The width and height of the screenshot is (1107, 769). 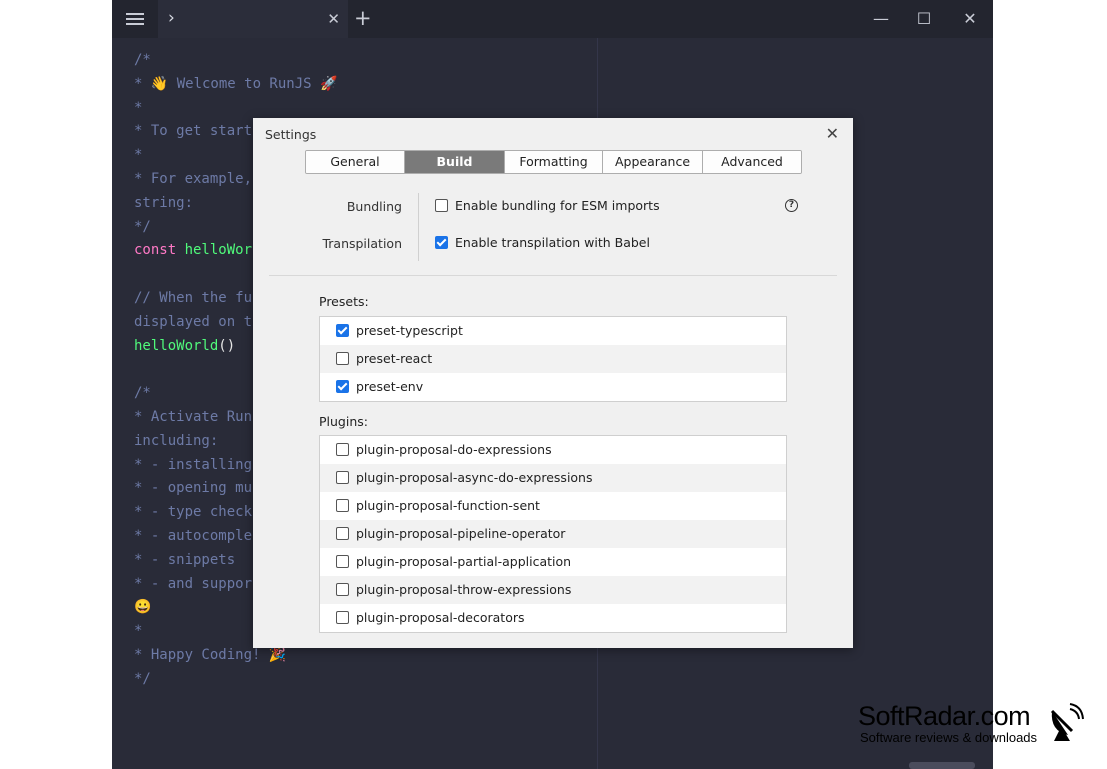 What do you see at coordinates (193, 488) in the screenshot?
I see `code-token: * - opening mu` at bounding box center [193, 488].